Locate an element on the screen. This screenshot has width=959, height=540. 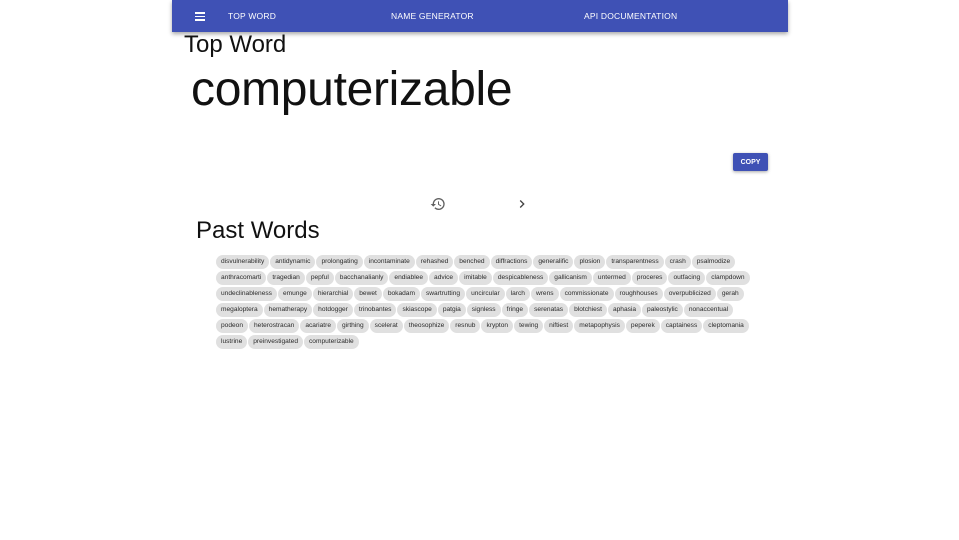
past-word-chip: untermed is located at coordinates (611, 278).